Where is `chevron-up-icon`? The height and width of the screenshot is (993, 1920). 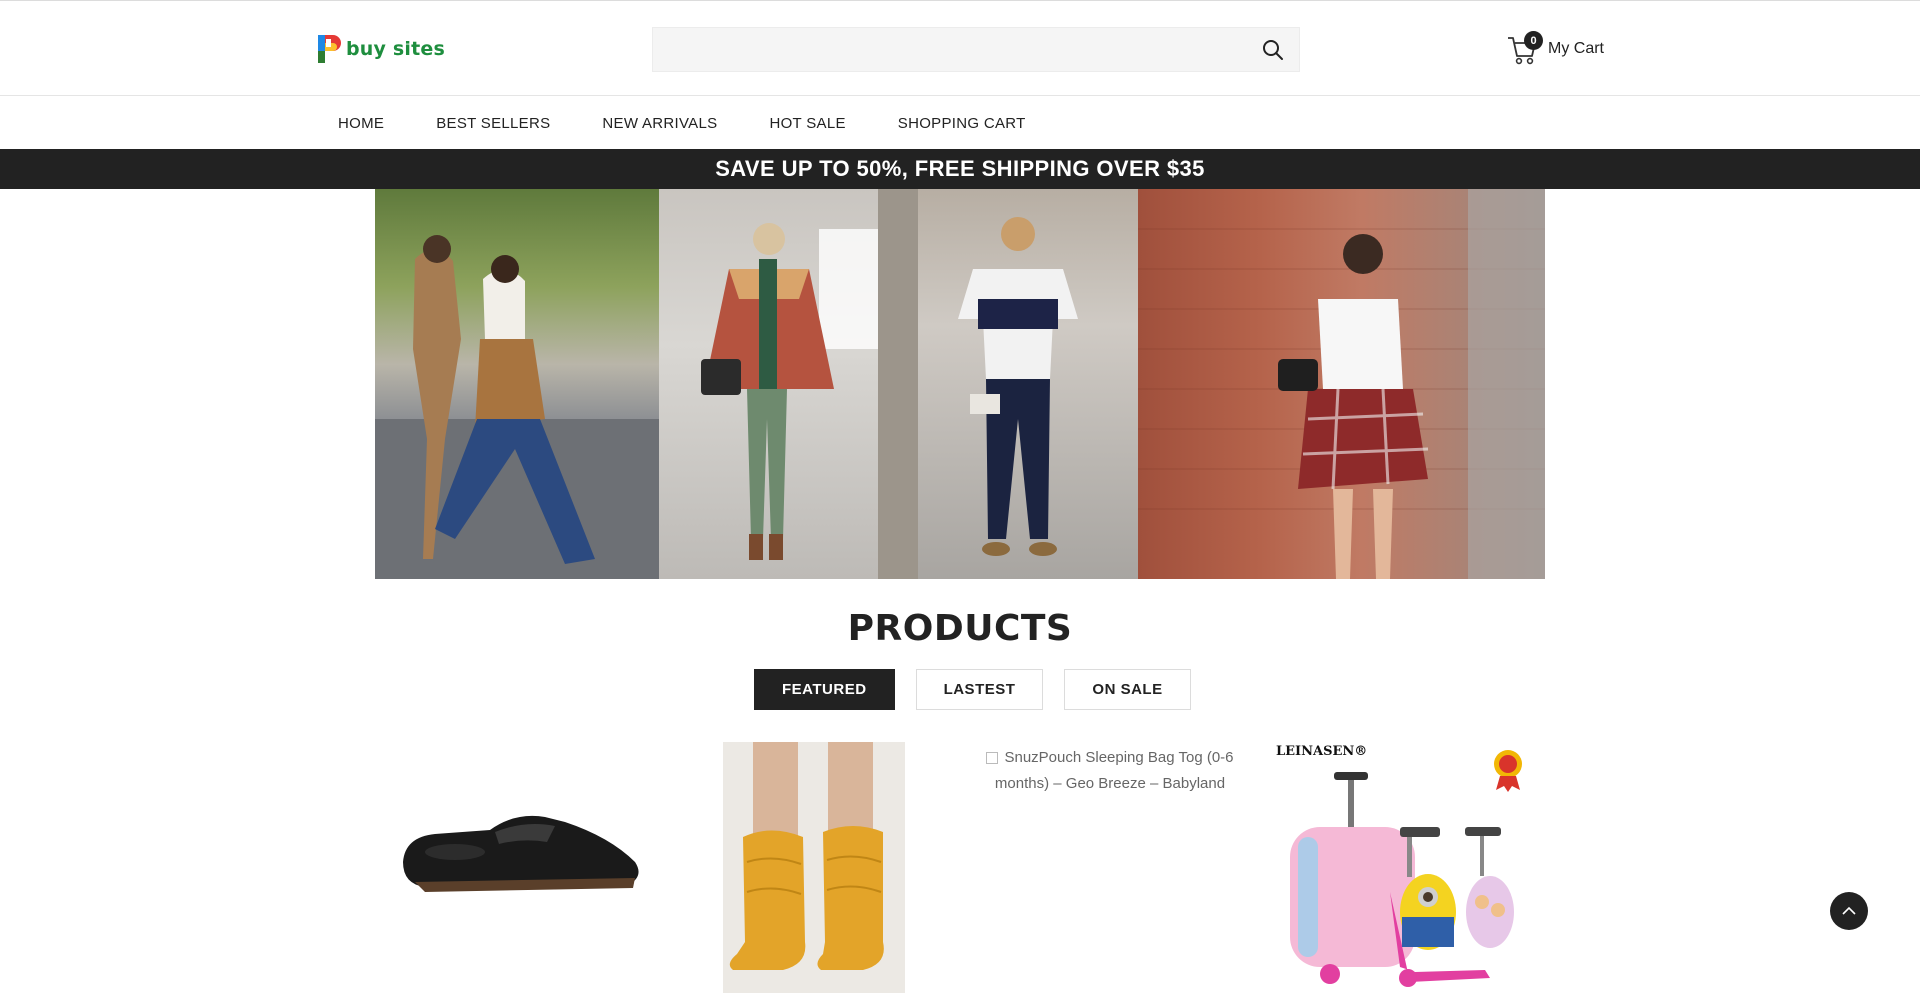 chevron-up-icon is located at coordinates (1849, 910).